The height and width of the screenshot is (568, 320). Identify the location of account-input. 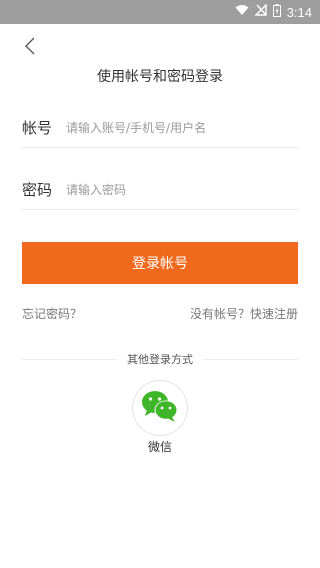
(182, 127).